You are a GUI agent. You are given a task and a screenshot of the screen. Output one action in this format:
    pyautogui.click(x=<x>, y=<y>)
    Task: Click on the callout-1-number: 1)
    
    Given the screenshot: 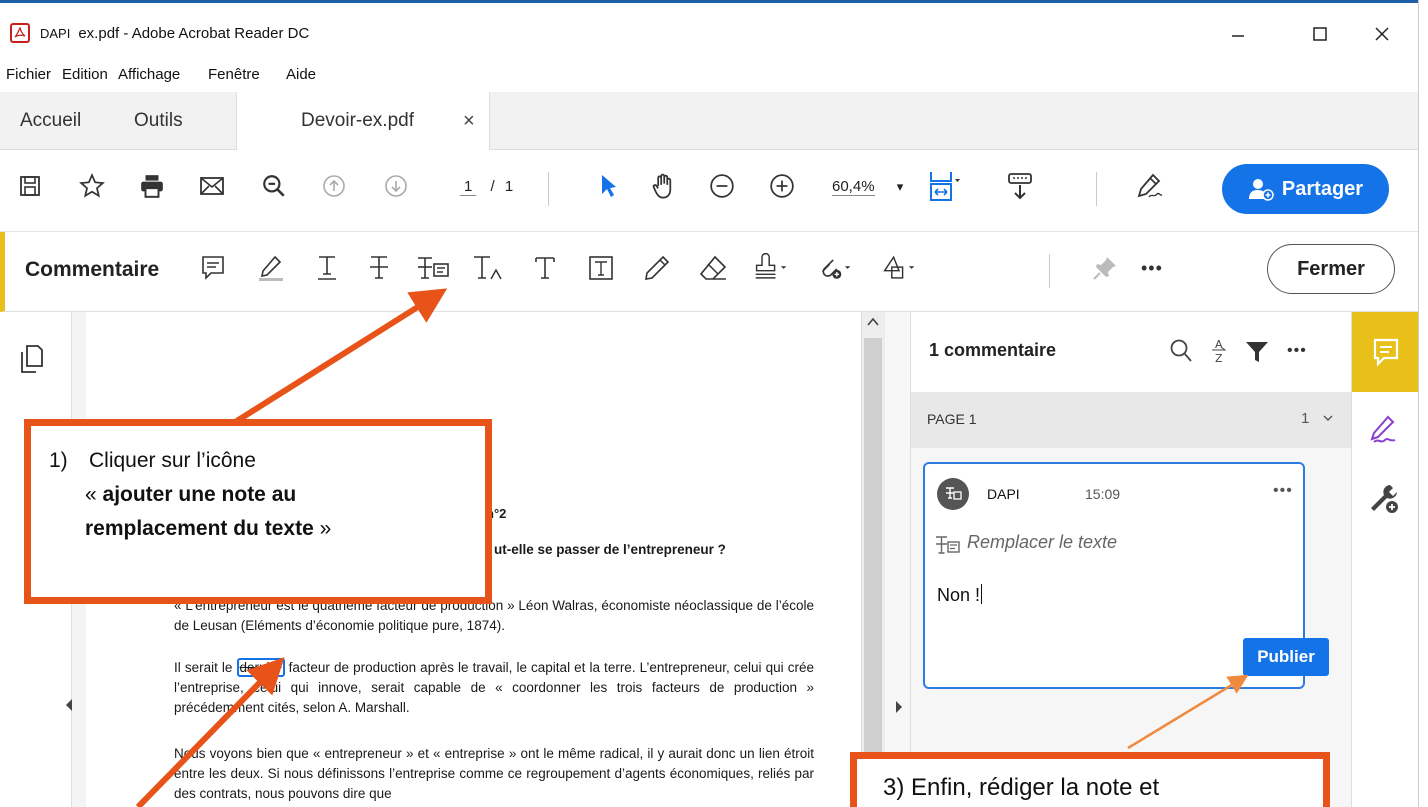 What is the action you would take?
    pyautogui.click(x=58, y=460)
    